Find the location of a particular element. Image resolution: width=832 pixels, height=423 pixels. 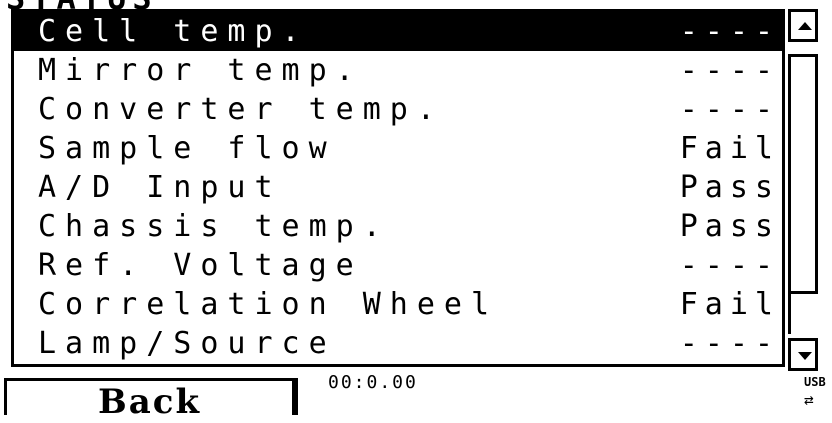

list-item: Sample flow Fail is located at coordinates (398, 148).